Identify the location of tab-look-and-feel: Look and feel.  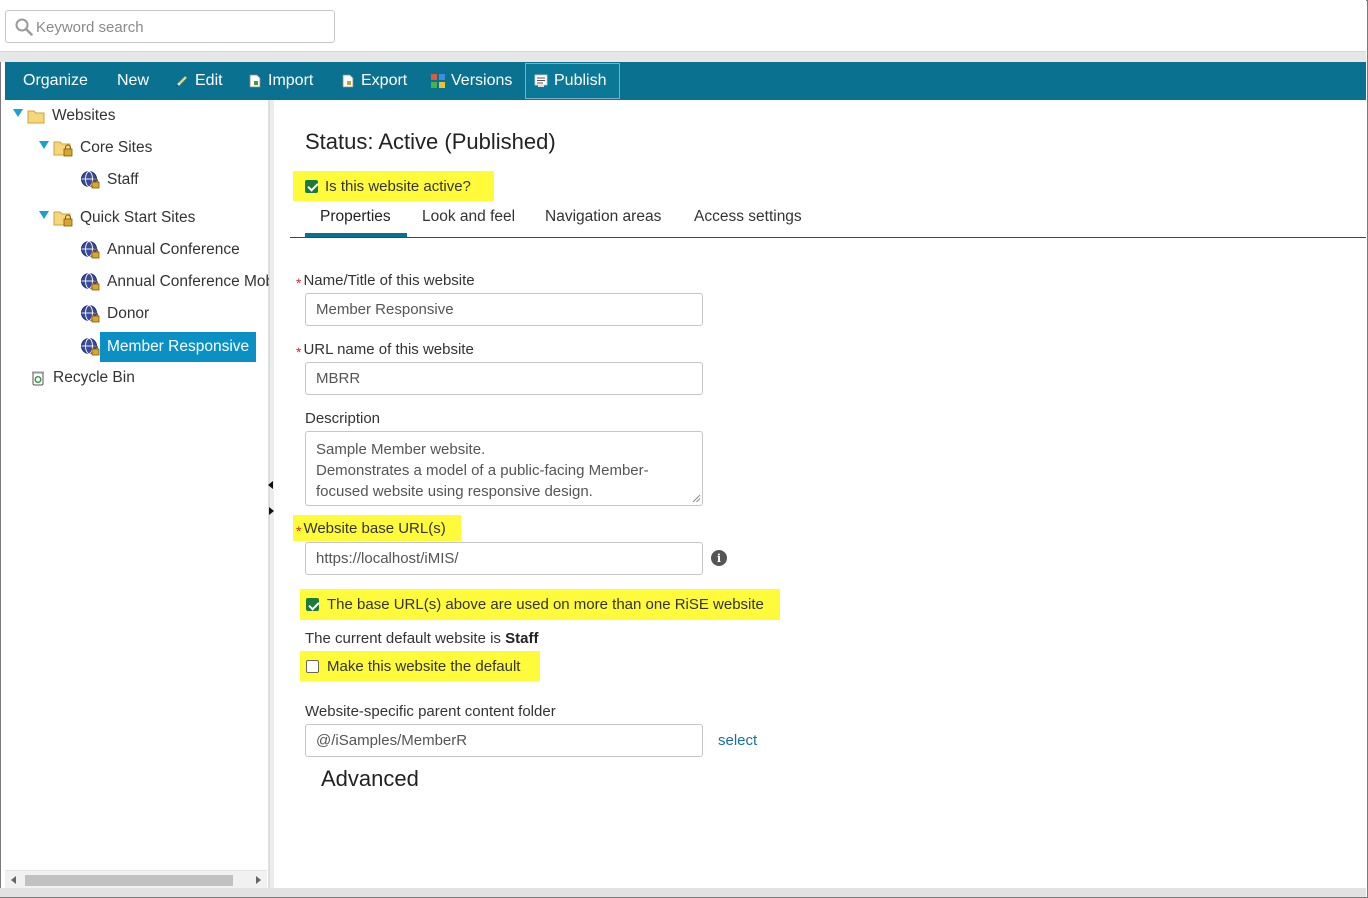
(468, 217).